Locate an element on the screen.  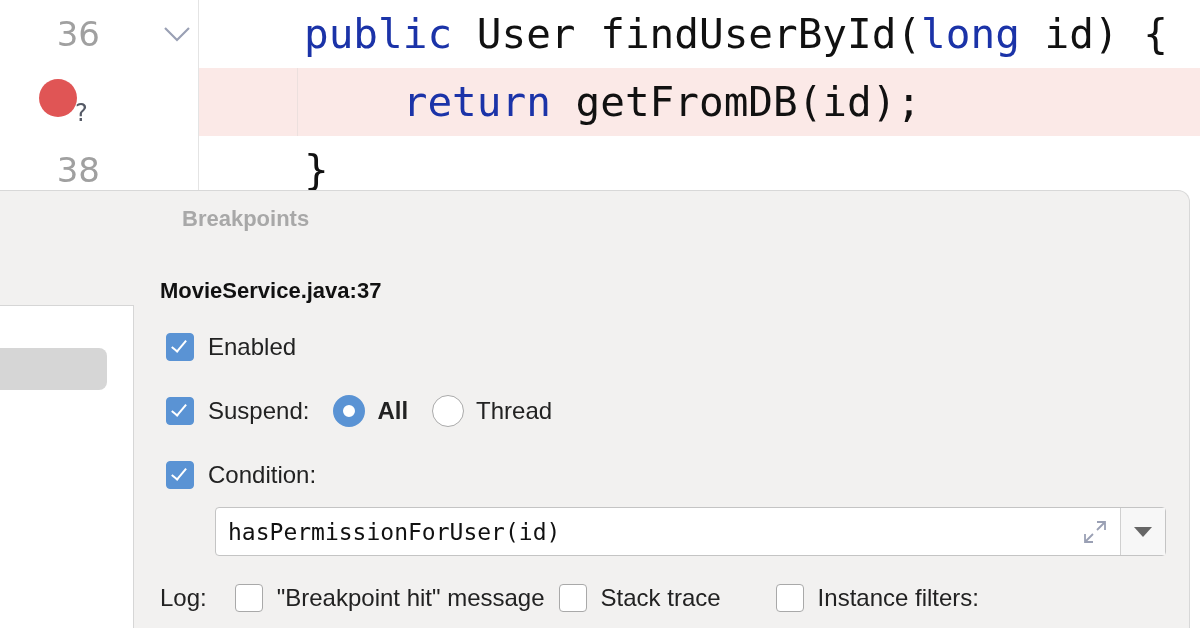
breakpoint-location: MovieService.java:37 is located at coordinates (271, 290).